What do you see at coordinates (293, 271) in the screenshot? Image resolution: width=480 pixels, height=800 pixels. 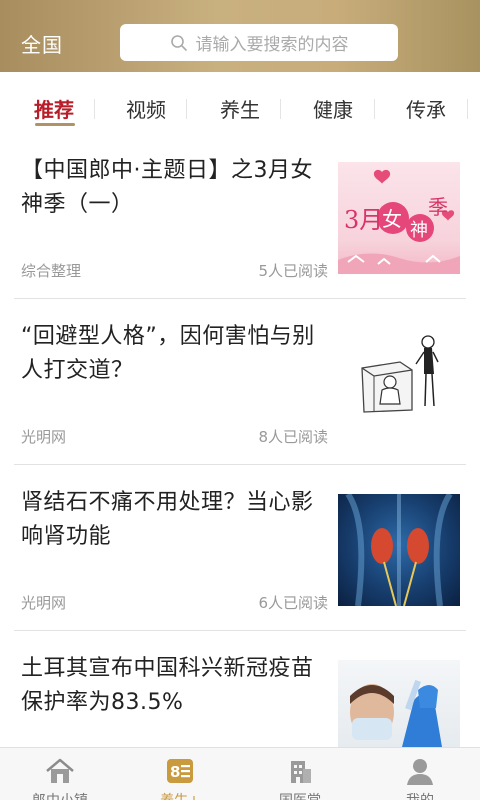 I see `article-read-count: 5人已阅读` at bounding box center [293, 271].